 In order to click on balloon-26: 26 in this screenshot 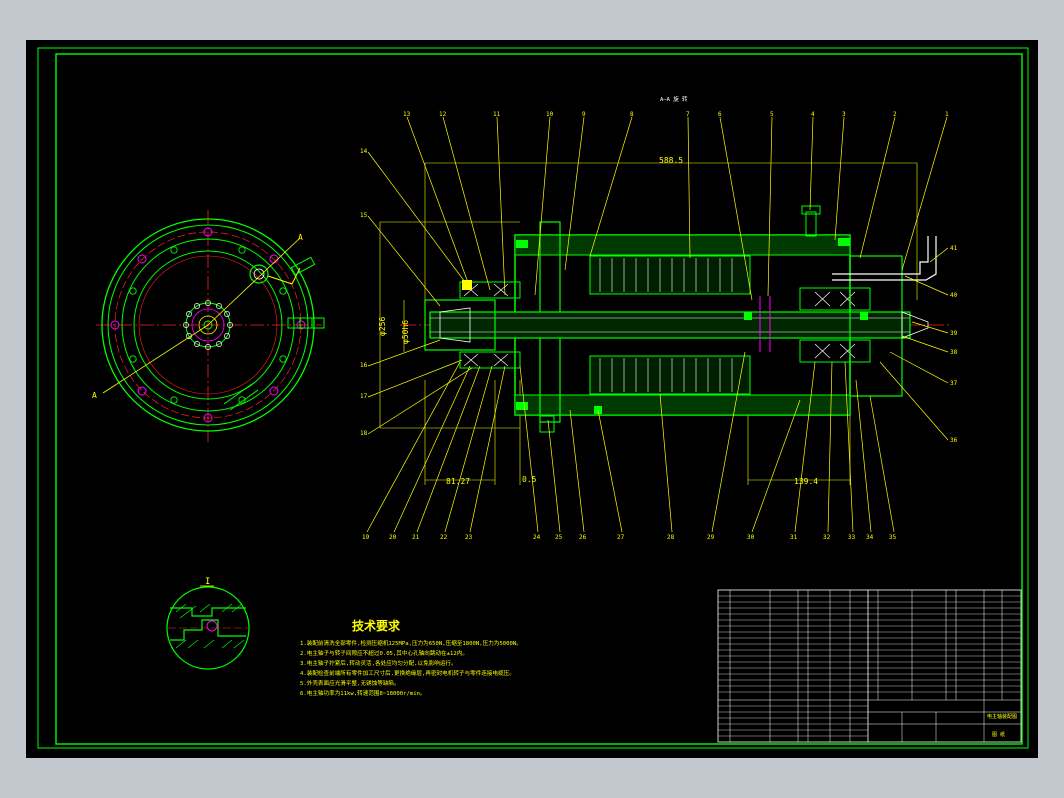, I will do `click(583, 537)`.